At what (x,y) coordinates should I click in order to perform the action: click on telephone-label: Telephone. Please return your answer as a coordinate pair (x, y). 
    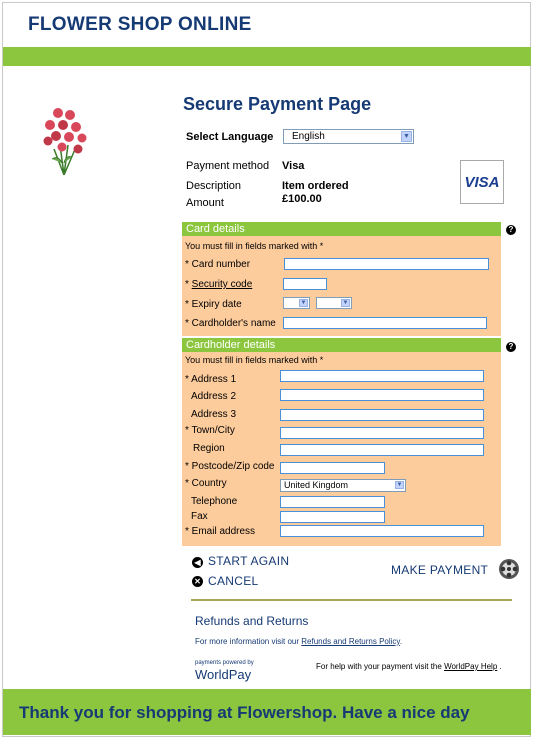
    Looking at the image, I should click on (214, 501).